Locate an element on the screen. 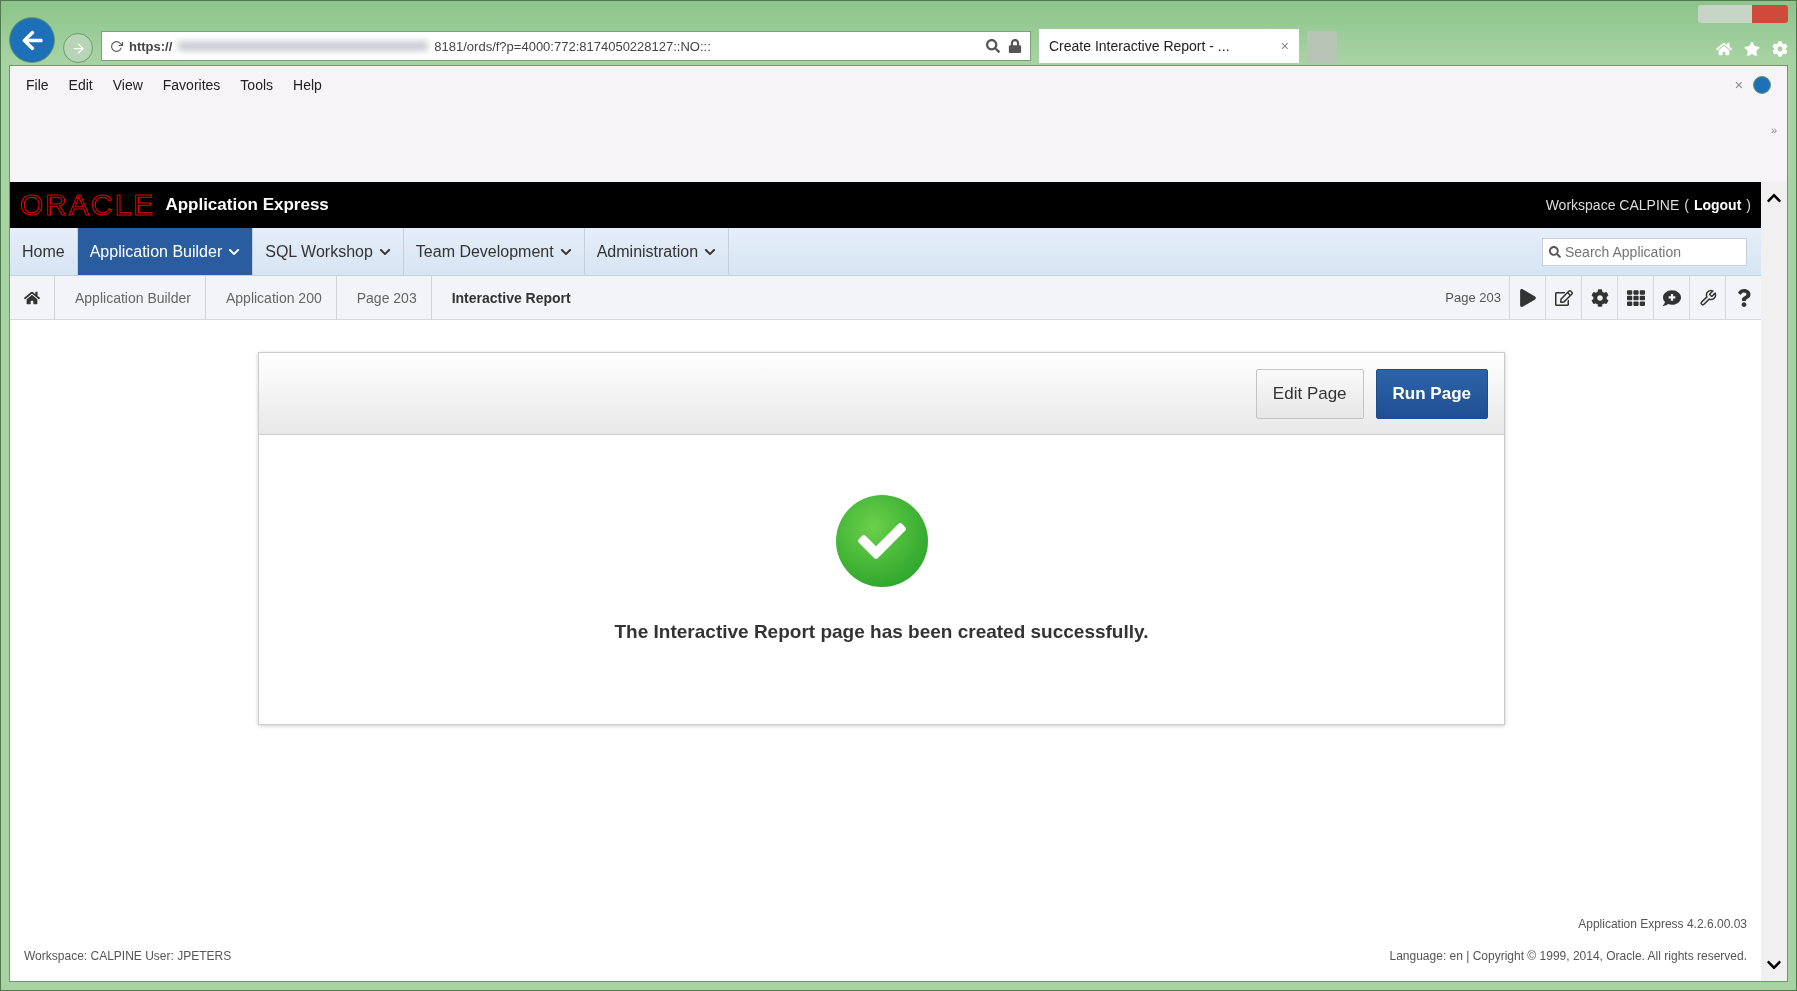 The image size is (1797, 991). product-name: Application Express is located at coordinates (247, 205).